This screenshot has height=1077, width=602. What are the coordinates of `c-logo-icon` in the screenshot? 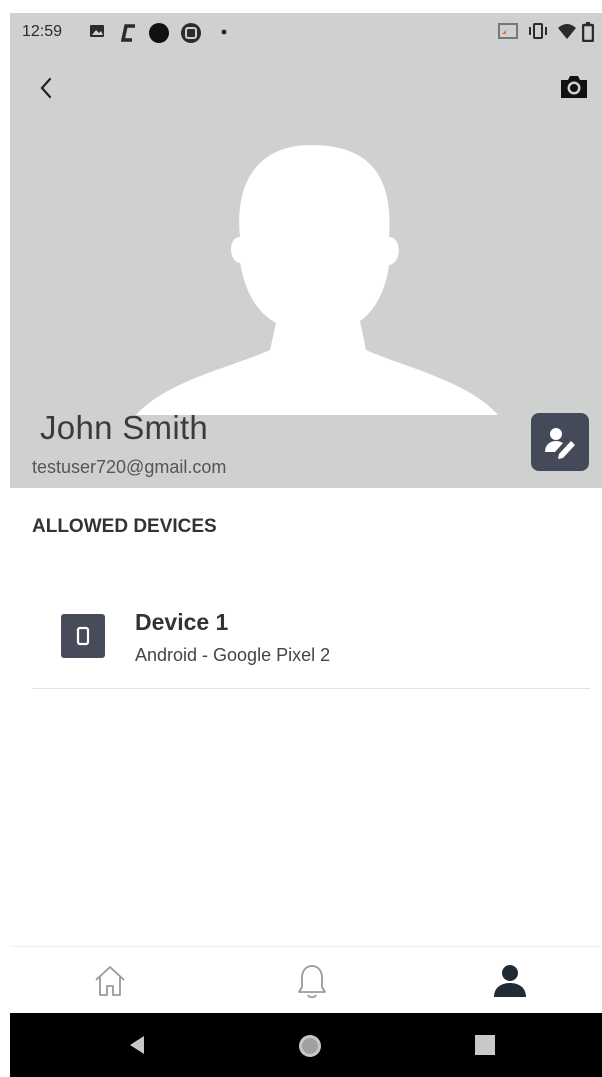 It's located at (127, 33).